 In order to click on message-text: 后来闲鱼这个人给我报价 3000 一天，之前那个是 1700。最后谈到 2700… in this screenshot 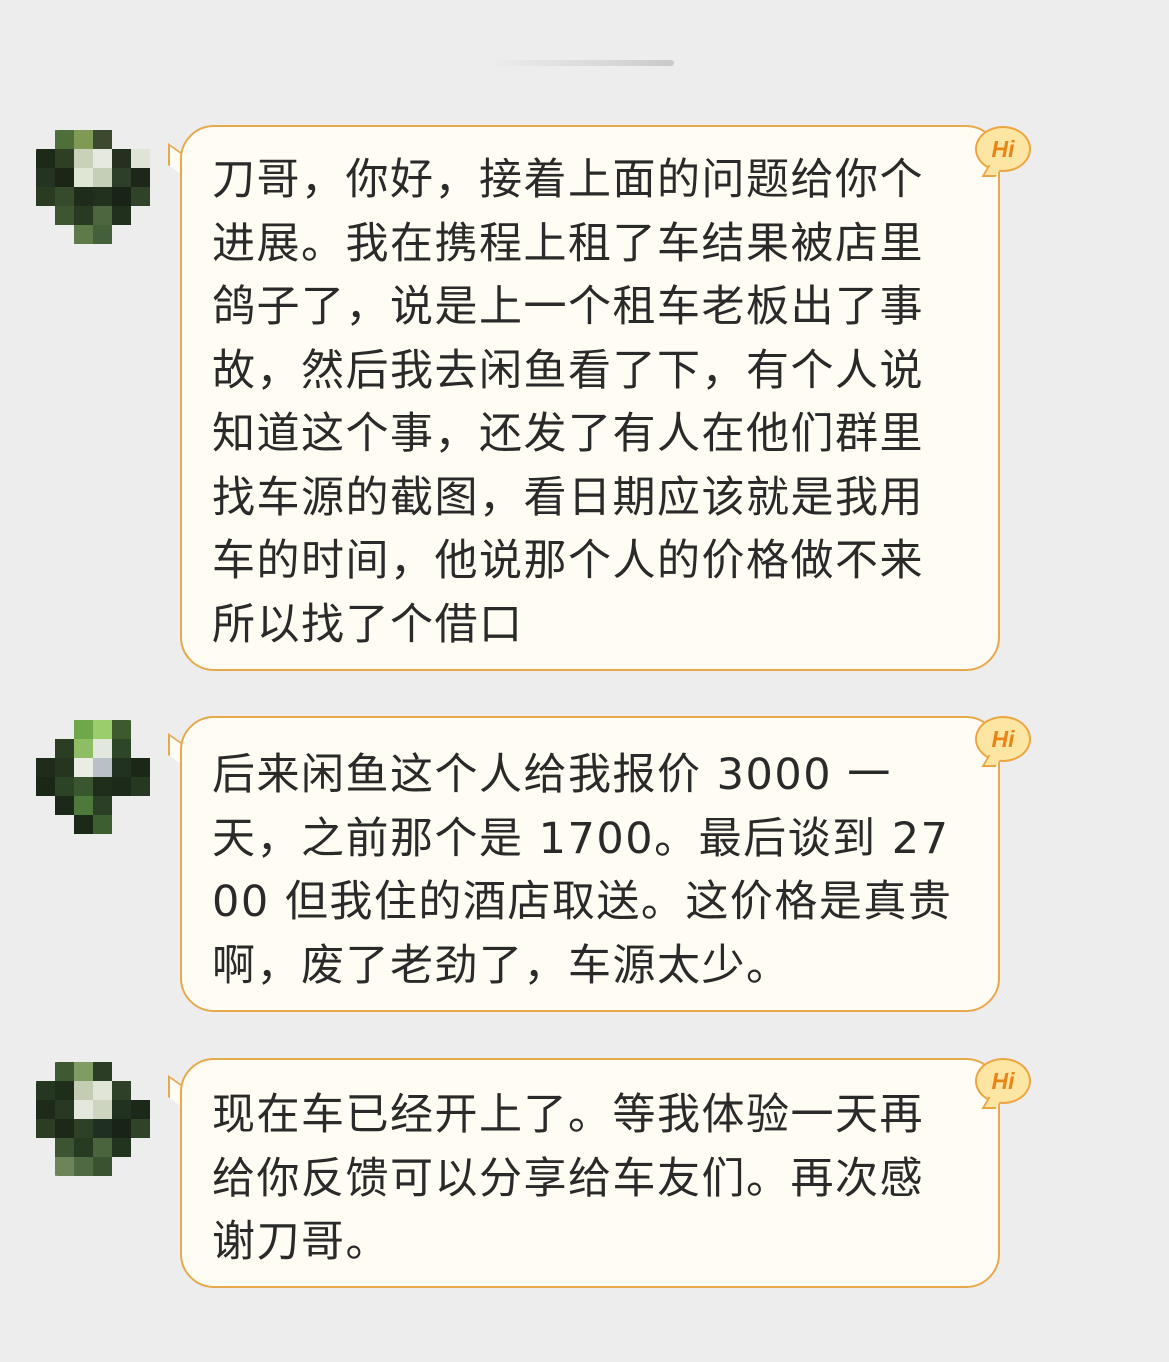, I will do `click(582, 870)`.